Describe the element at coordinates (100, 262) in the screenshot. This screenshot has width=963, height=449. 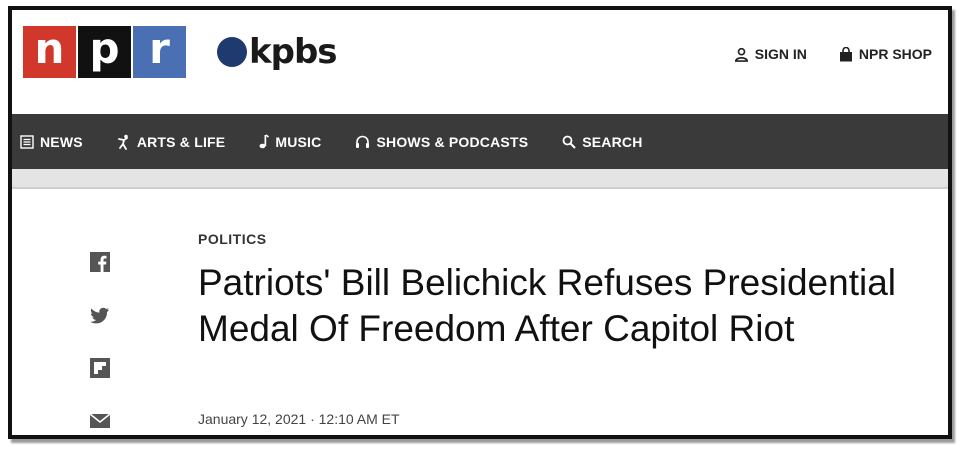
I see `facebook-icon` at that location.